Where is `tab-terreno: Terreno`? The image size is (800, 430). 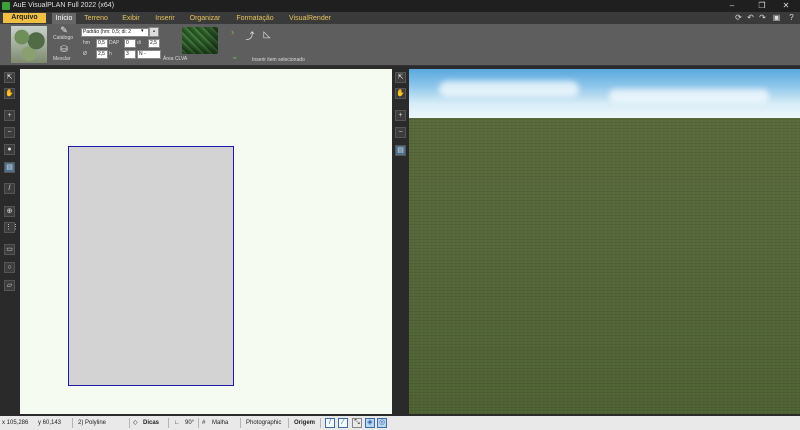 tab-terreno: Terreno is located at coordinates (96, 18).